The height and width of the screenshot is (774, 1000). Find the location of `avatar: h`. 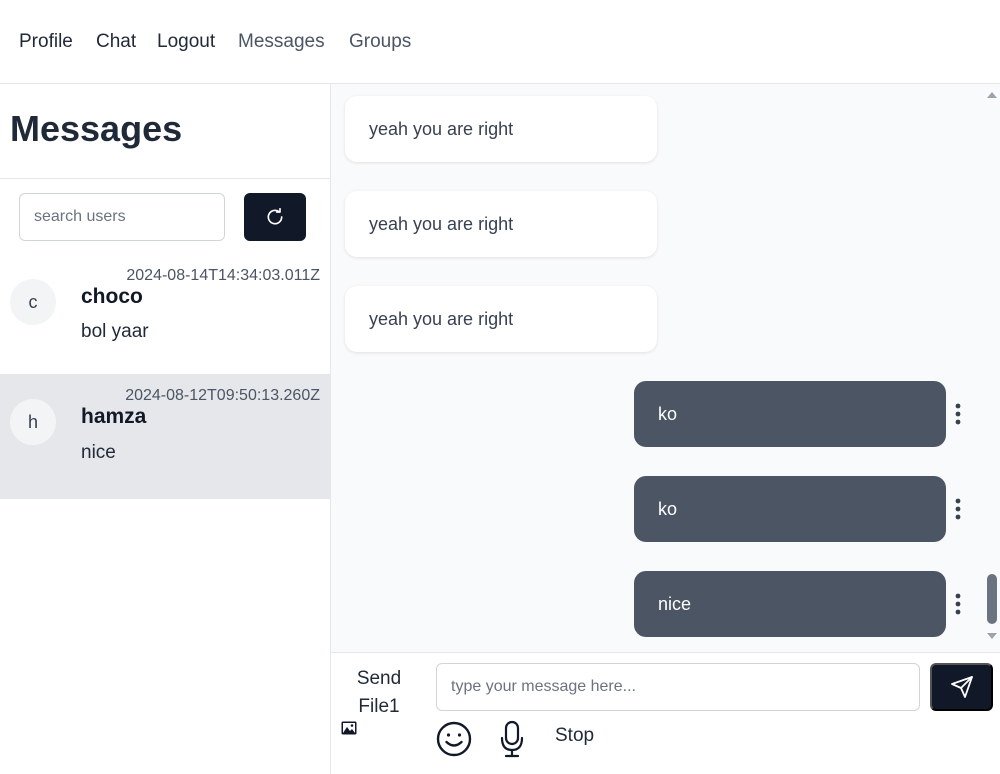

avatar: h is located at coordinates (33, 422).